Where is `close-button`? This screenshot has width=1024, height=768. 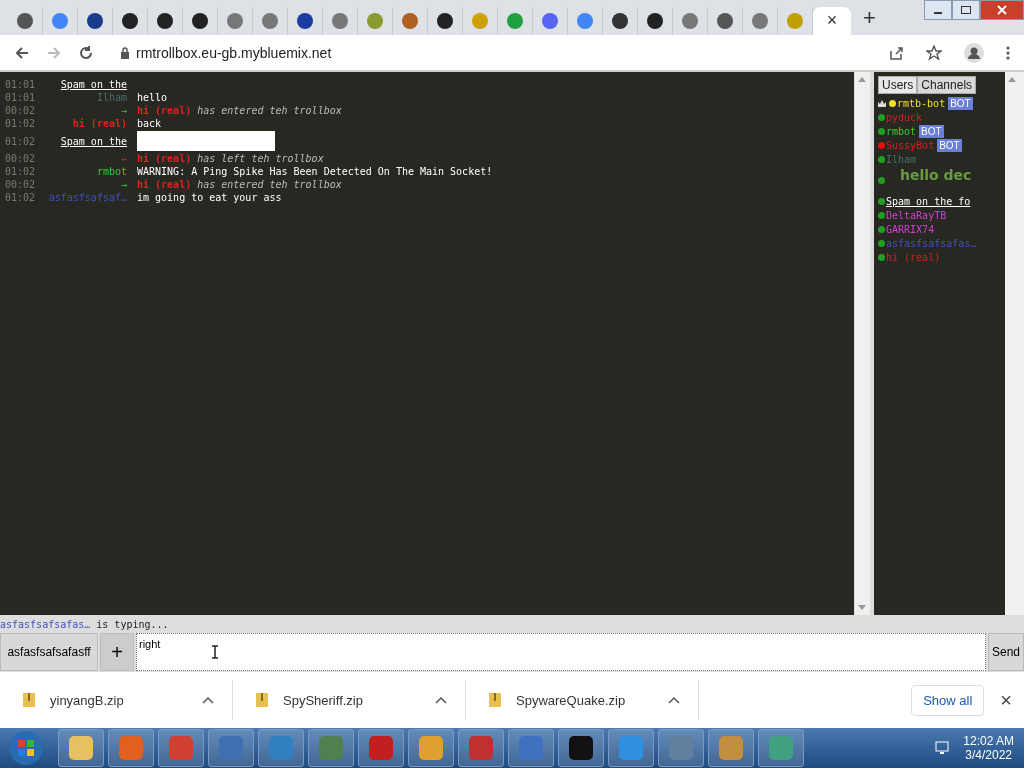
close-button is located at coordinates (1002, 10).